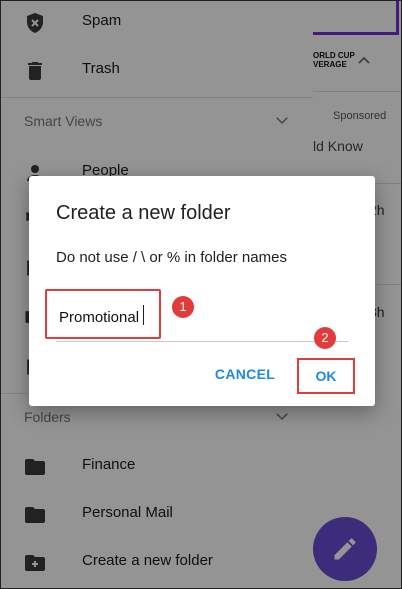 This screenshot has width=402, height=589. I want to click on dialog-message: Do not use / \ or % in folder names, so click(171, 257).